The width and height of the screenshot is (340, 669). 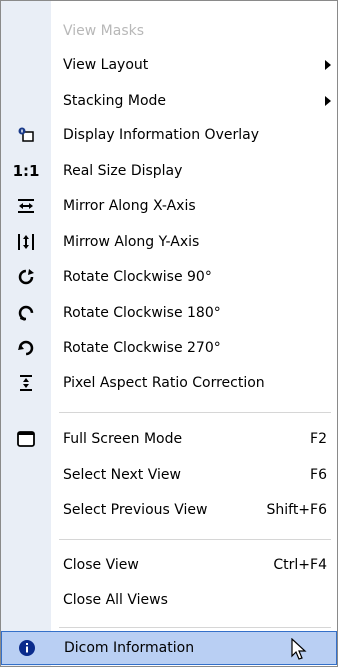 What do you see at coordinates (169, 600) in the screenshot?
I see `menu-item-close-all-views: Close All Views` at bounding box center [169, 600].